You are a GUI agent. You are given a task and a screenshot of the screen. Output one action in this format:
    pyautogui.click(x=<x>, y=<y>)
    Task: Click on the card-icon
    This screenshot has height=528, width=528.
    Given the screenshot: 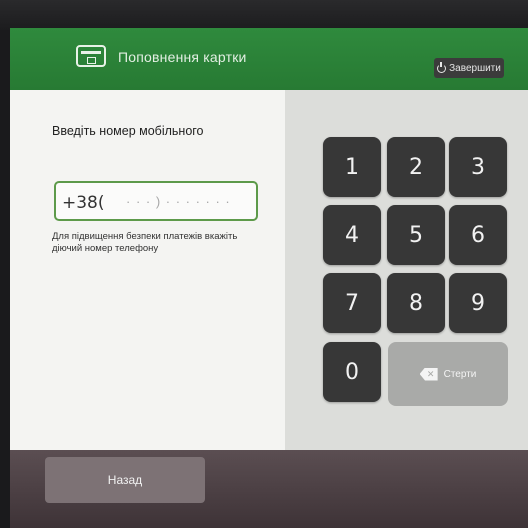 What is the action you would take?
    pyautogui.click(x=91, y=56)
    